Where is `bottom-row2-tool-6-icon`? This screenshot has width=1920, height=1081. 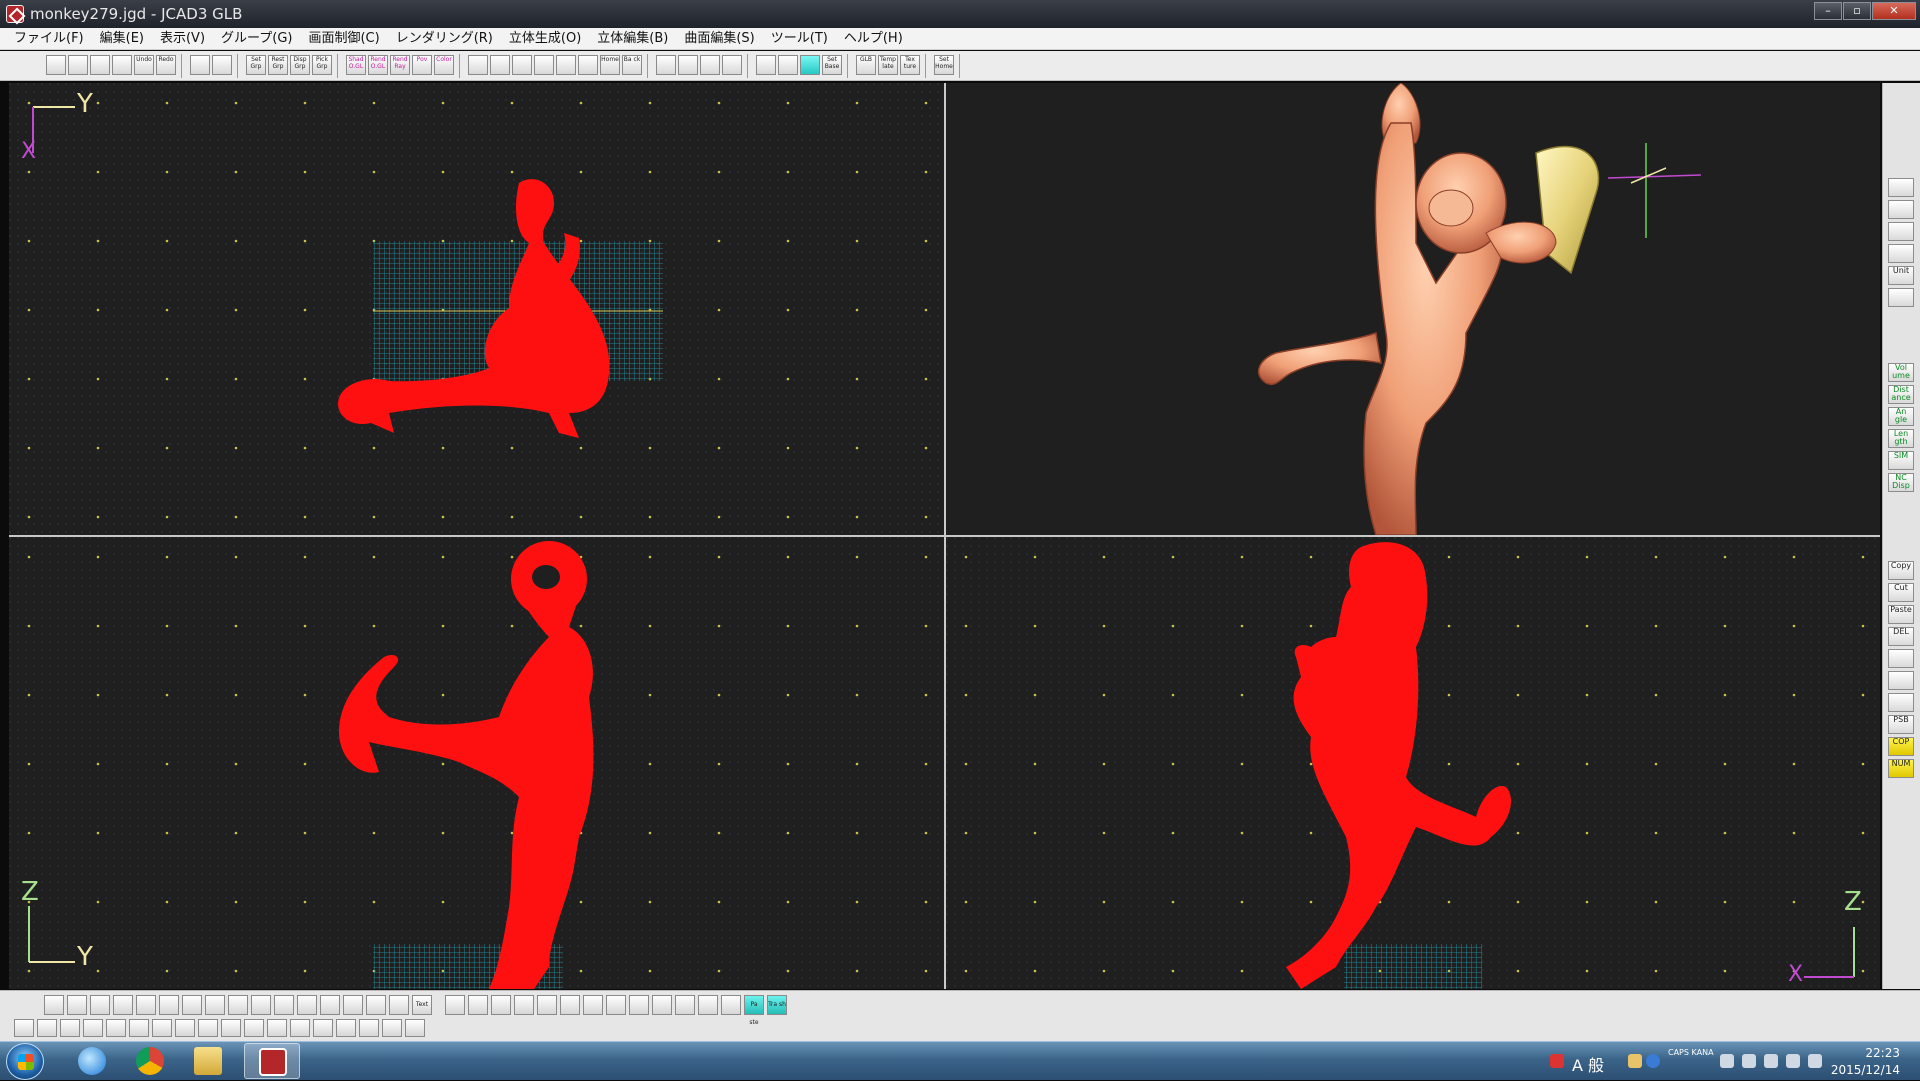 bottom-row2-tool-6-icon is located at coordinates (162, 1028).